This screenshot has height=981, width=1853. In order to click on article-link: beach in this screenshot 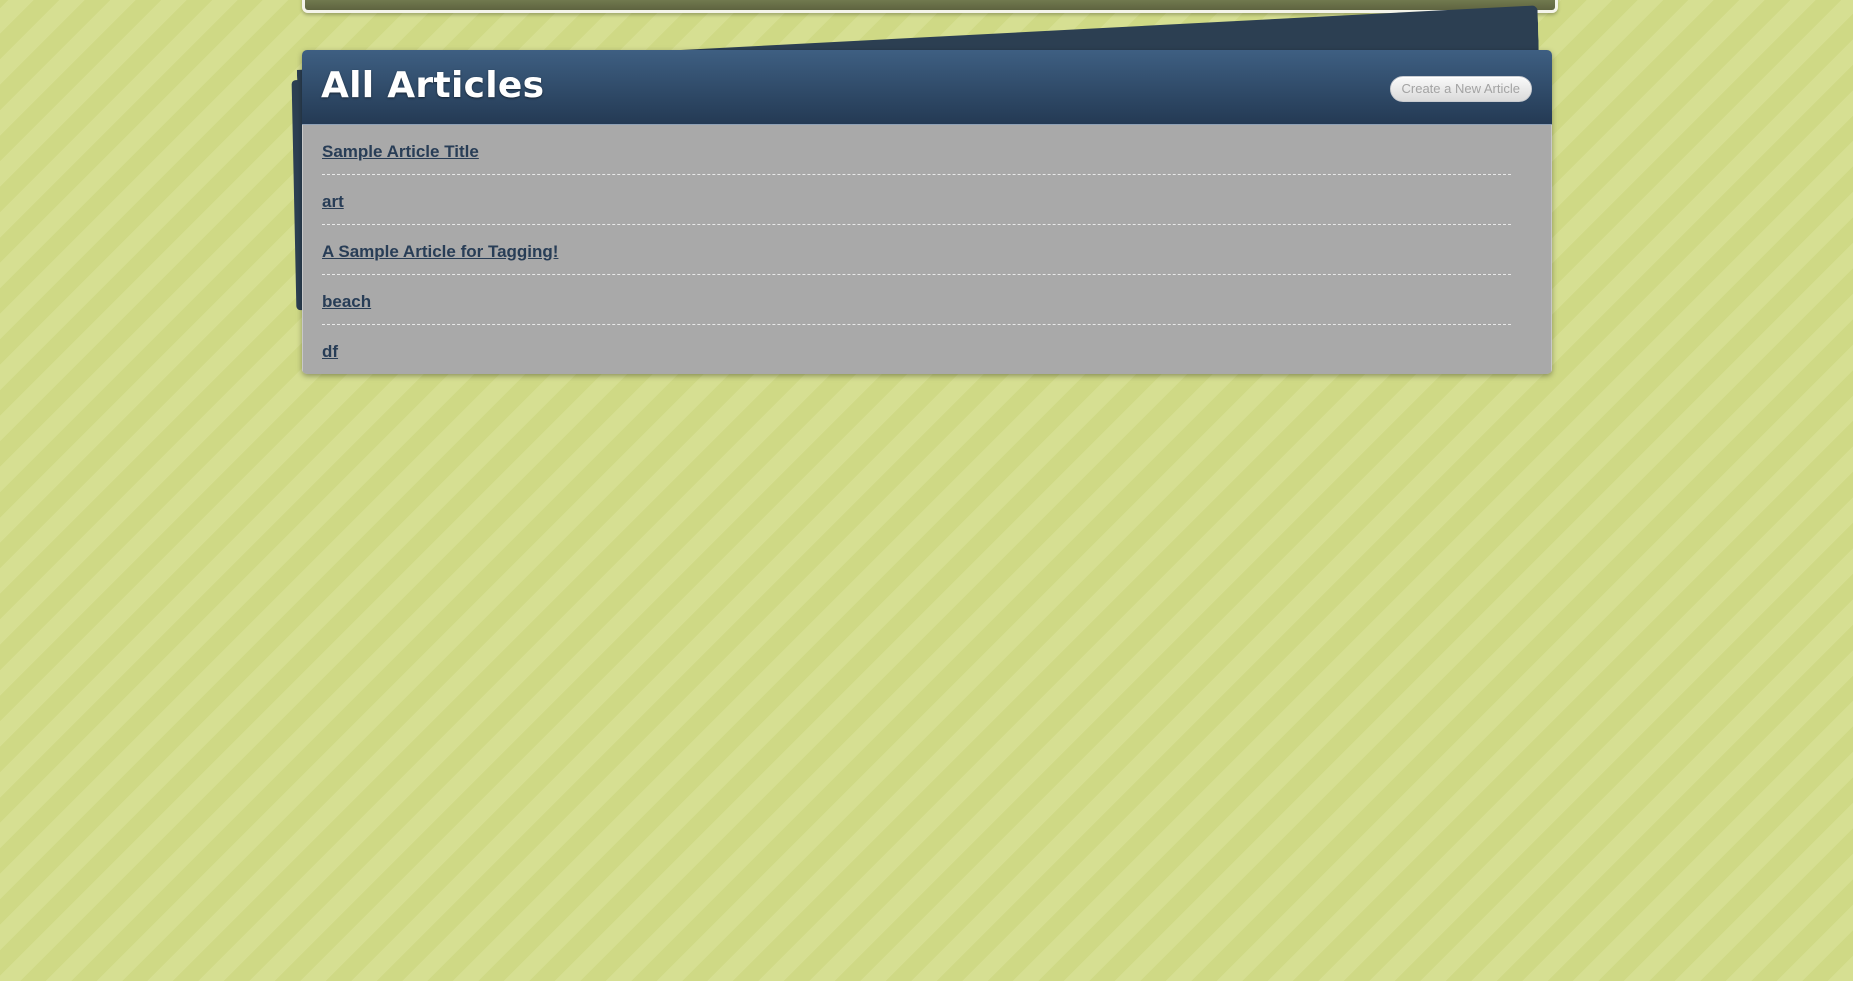, I will do `click(346, 302)`.